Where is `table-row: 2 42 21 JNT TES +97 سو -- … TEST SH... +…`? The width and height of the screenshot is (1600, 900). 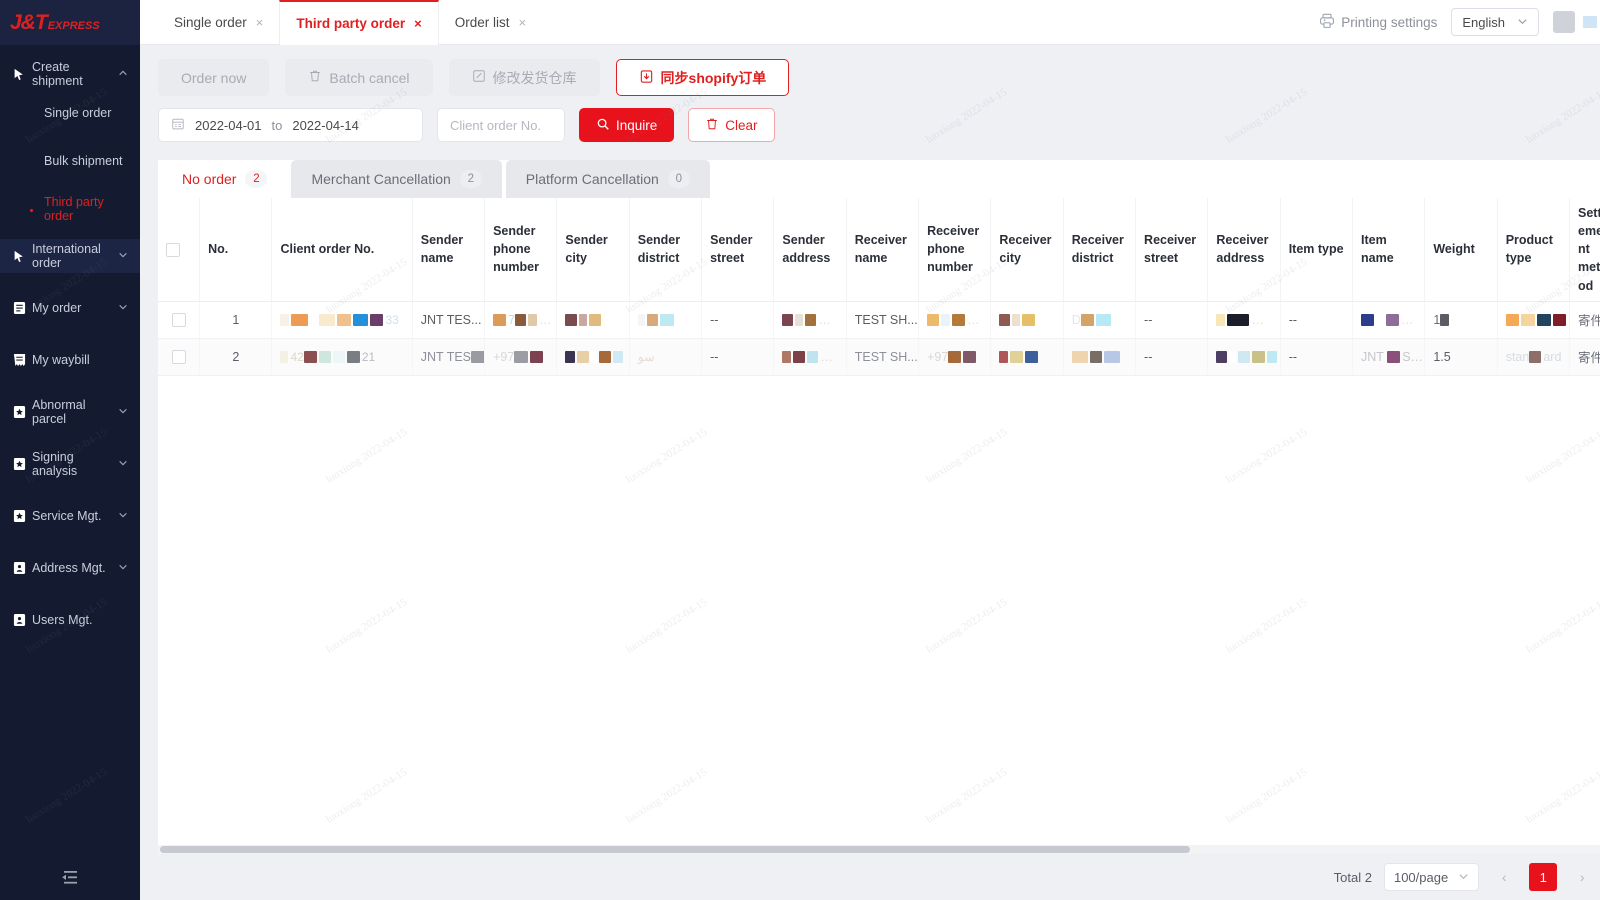 table-row: 2 42 21 JNT TES +97 سو -- … TEST SH... +… is located at coordinates (879, 357).